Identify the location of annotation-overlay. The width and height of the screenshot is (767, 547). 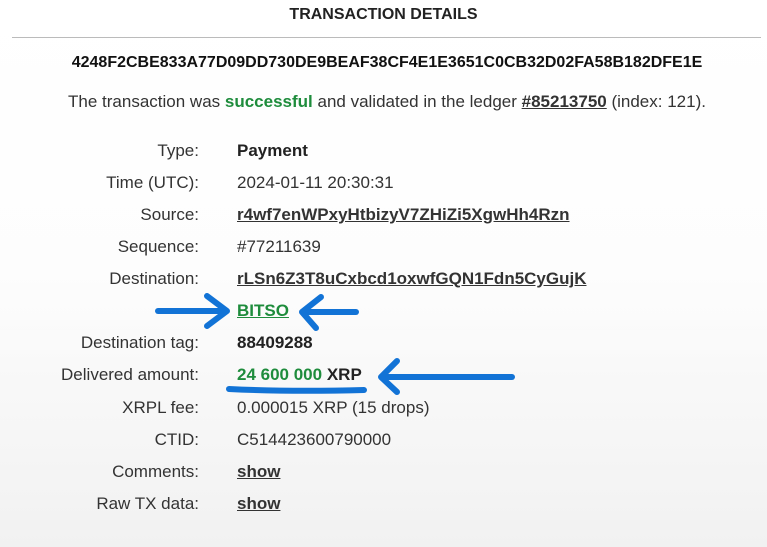
(335, 344).